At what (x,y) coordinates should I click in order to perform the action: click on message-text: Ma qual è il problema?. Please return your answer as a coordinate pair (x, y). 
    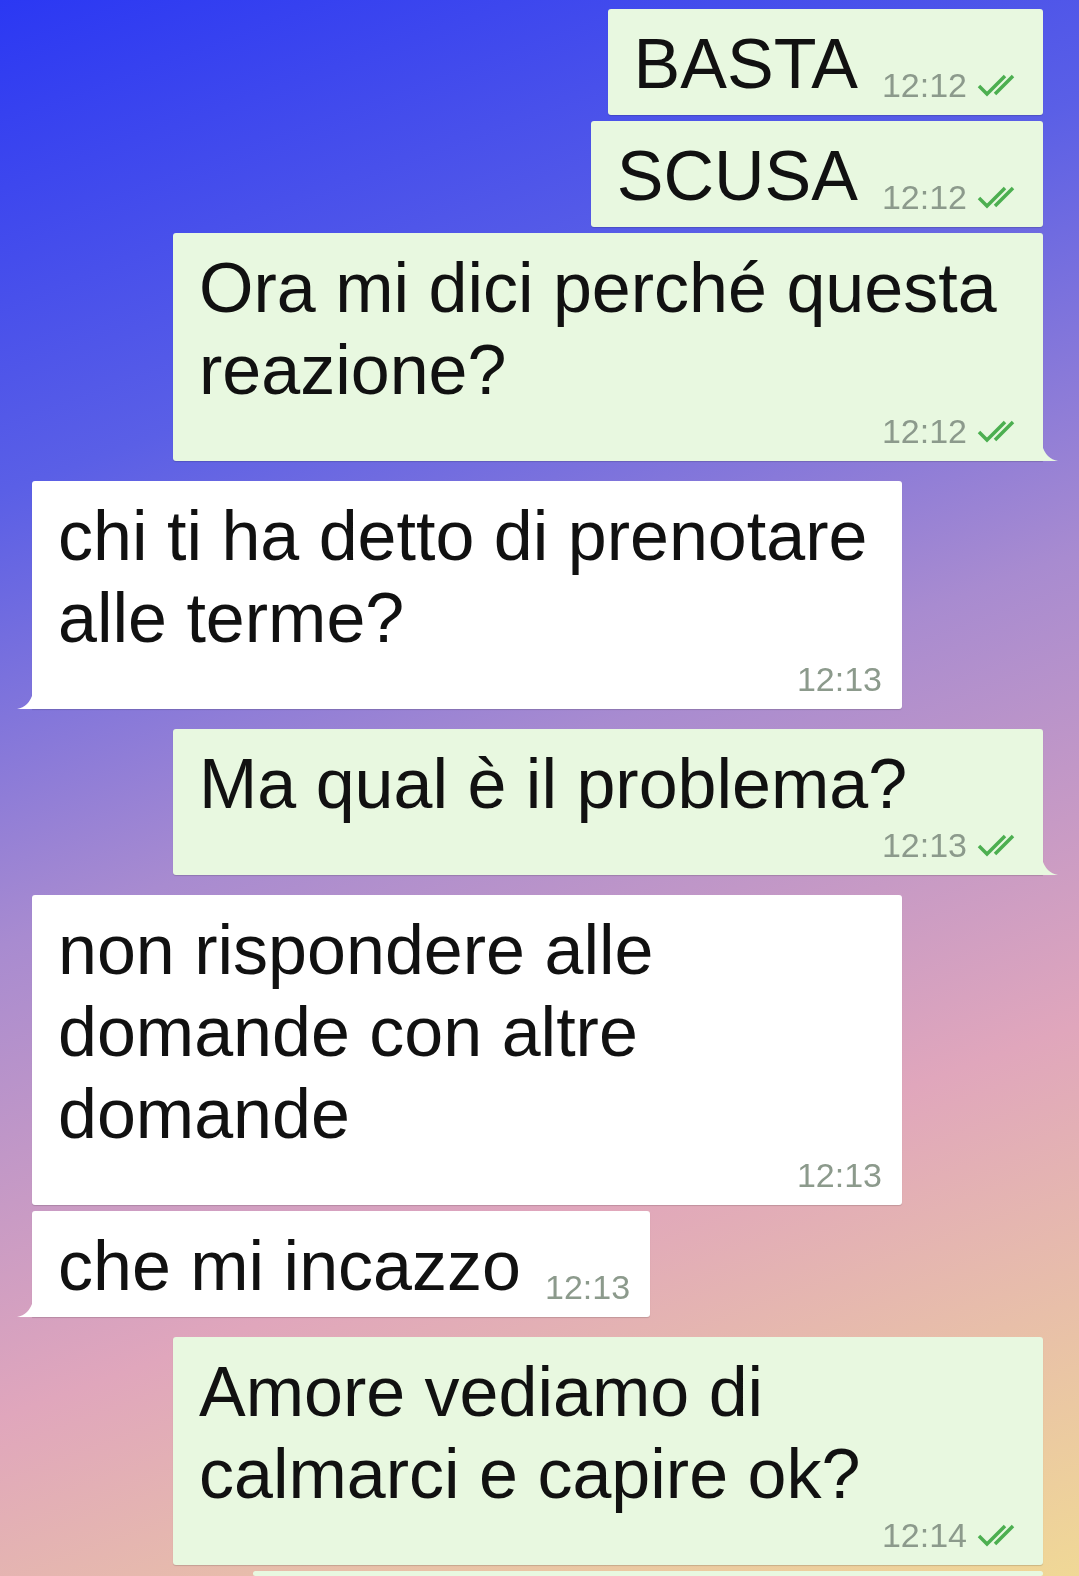
    Looking at the image, I should click on (553, 784).